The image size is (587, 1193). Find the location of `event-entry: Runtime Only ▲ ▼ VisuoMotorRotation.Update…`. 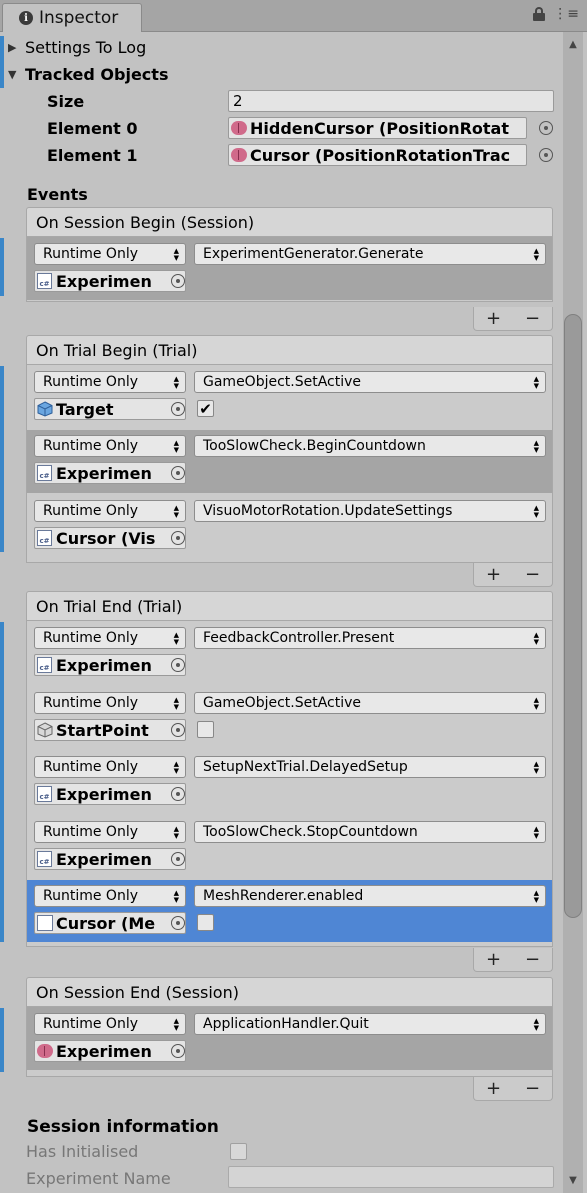

event-entry: Runtime Only ▲ ▼ VisuoMotorRotation.Update… is located at coordinates (289, 526).